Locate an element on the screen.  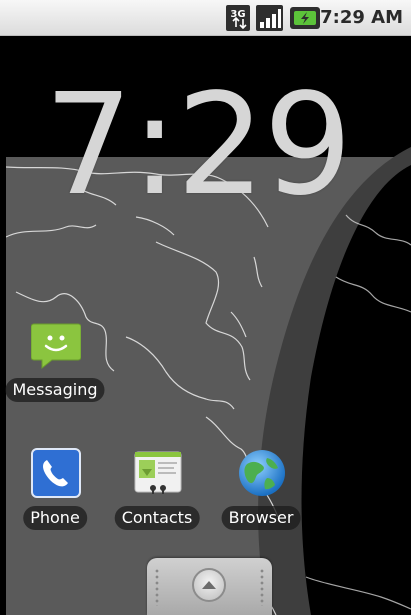
app-drawer-handle is located at coordinates (209, 586).